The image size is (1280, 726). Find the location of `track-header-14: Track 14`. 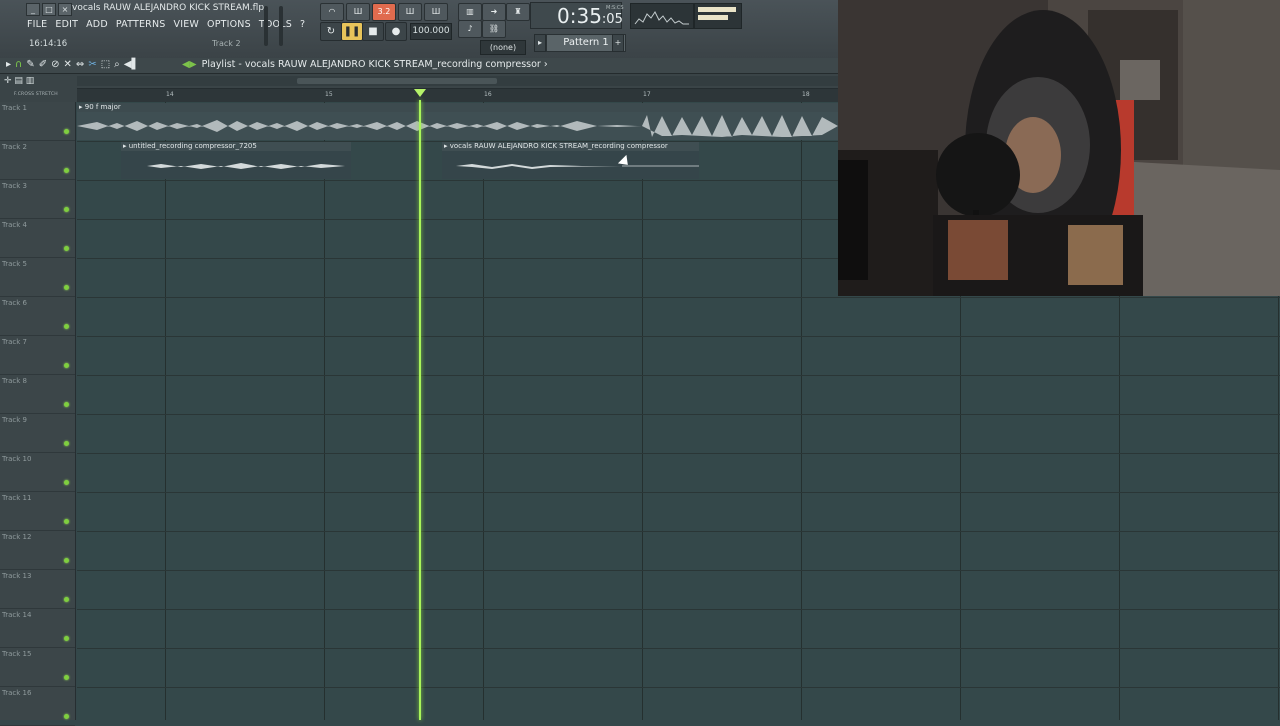

track-header-14: Track 14 is located at coordinates (37, 628).